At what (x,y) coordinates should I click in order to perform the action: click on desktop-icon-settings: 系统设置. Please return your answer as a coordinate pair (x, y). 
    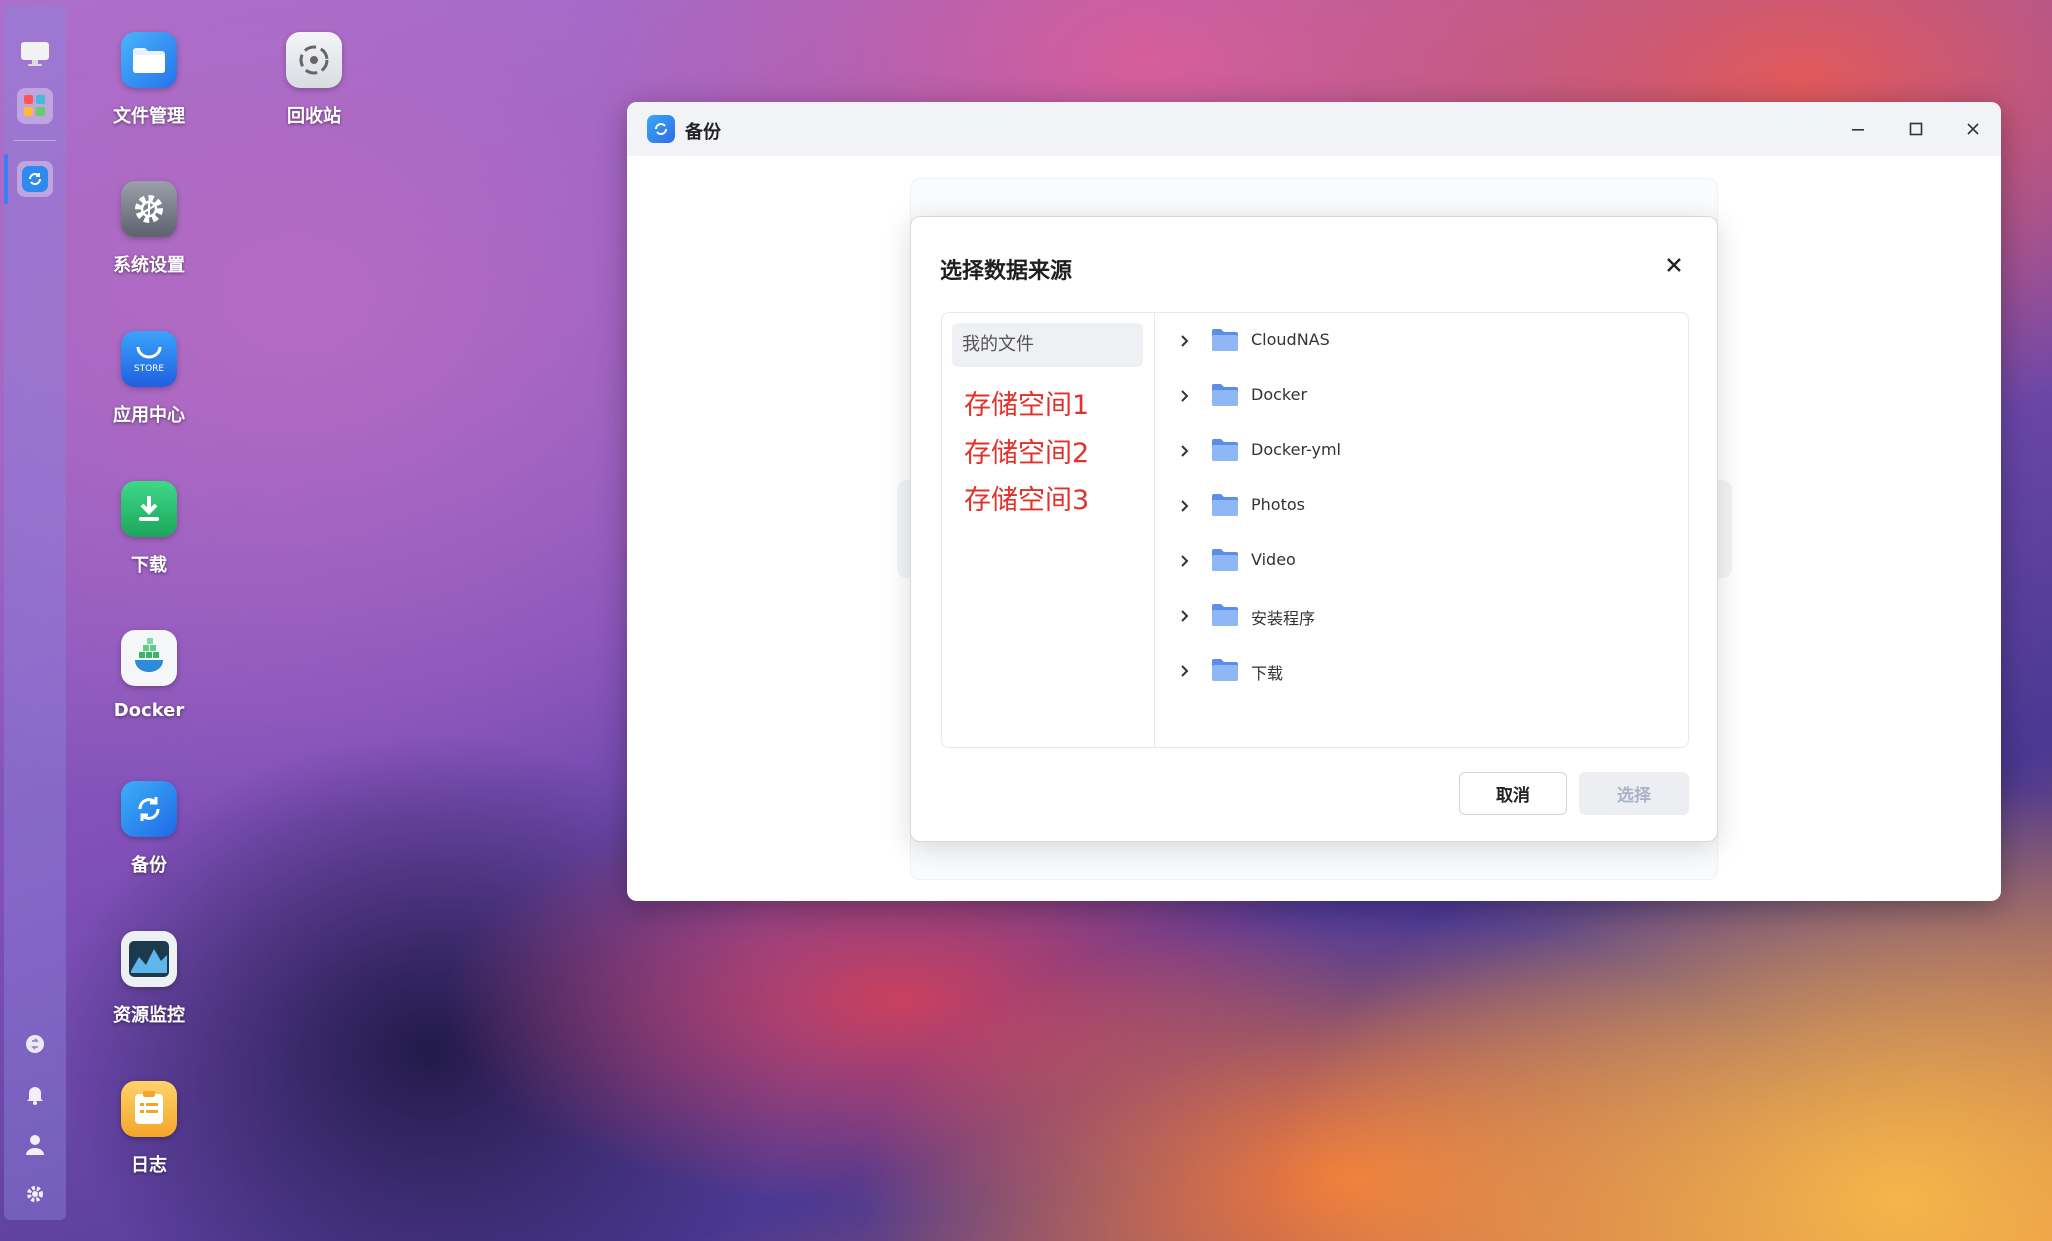
    Looking at the image, I should click on (149, 229).